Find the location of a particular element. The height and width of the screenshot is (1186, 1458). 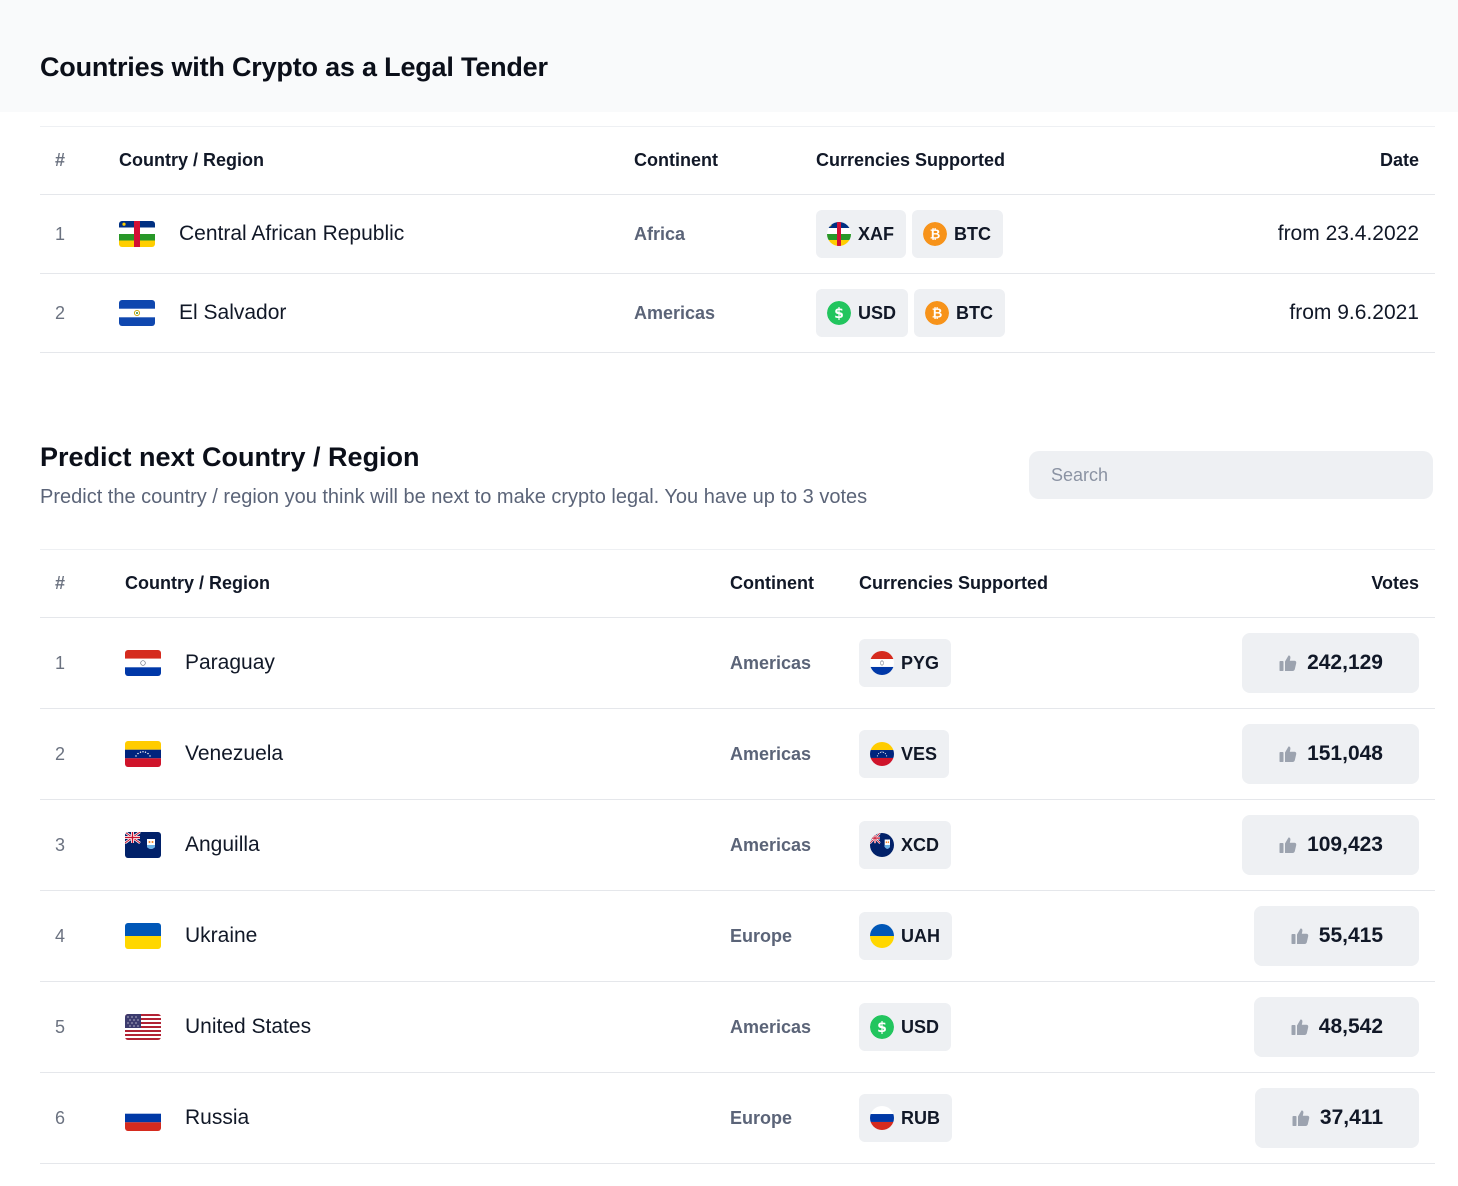

currency-chip: RUB is located at coordinates (905, 1118).